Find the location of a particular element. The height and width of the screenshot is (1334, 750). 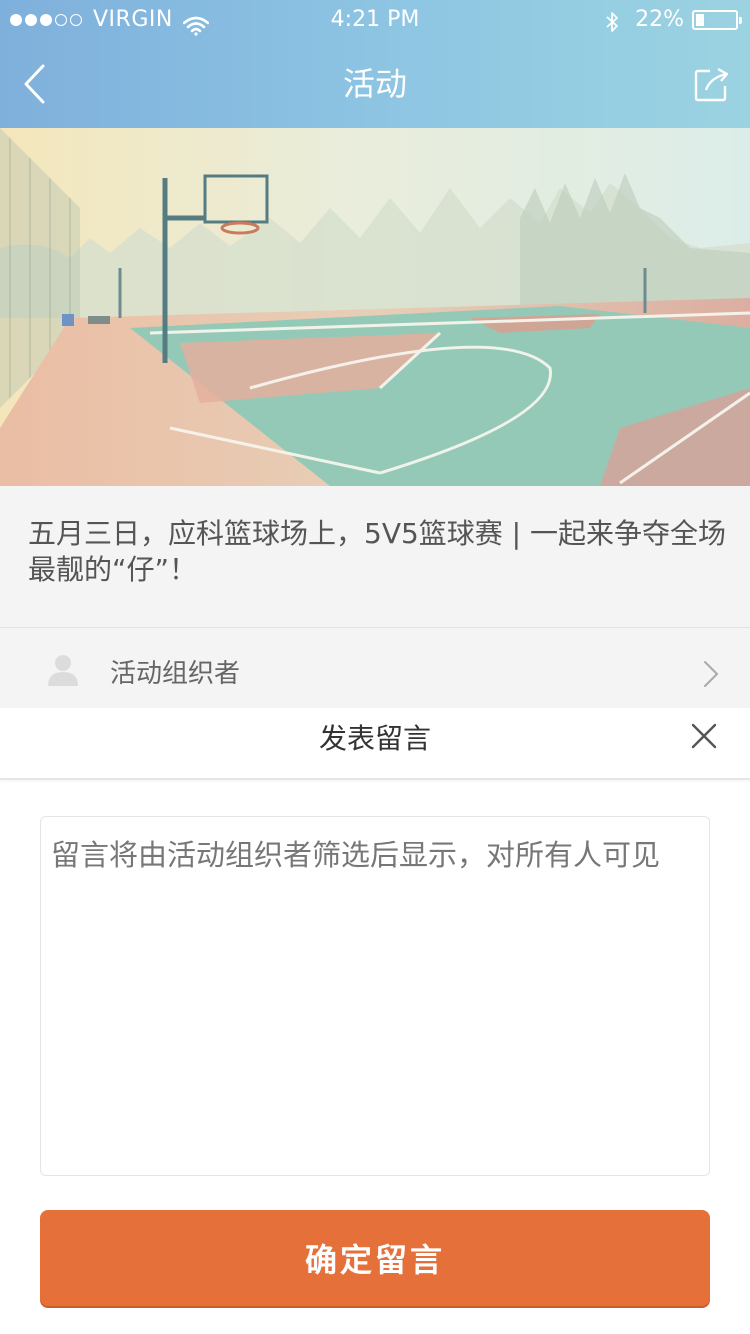

status-right: 22% is located at coordinates (673, 20).